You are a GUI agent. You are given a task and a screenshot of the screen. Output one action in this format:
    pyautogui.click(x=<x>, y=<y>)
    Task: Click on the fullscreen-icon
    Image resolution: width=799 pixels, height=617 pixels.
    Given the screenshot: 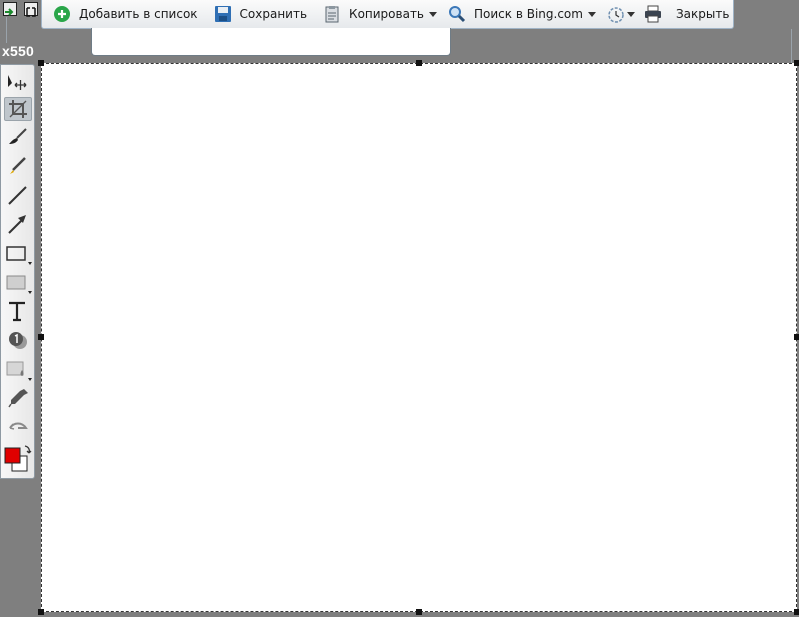 What is the action you would take?
    pyautogui.click(x=31, y=12)
    